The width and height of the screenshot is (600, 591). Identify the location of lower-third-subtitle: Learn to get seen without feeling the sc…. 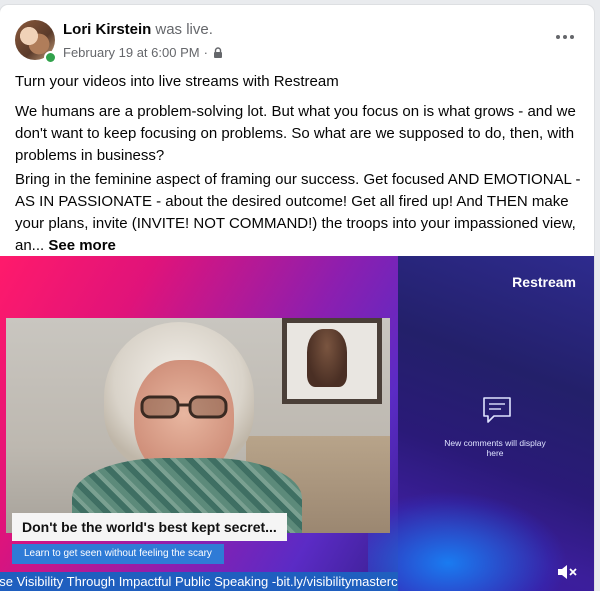
(118, 554).